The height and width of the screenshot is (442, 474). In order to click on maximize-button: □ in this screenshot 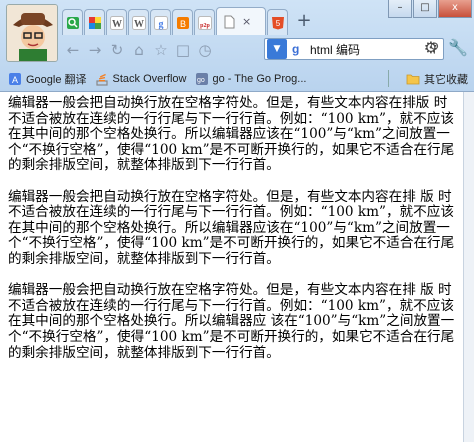, I will do `click(425, 9)`.